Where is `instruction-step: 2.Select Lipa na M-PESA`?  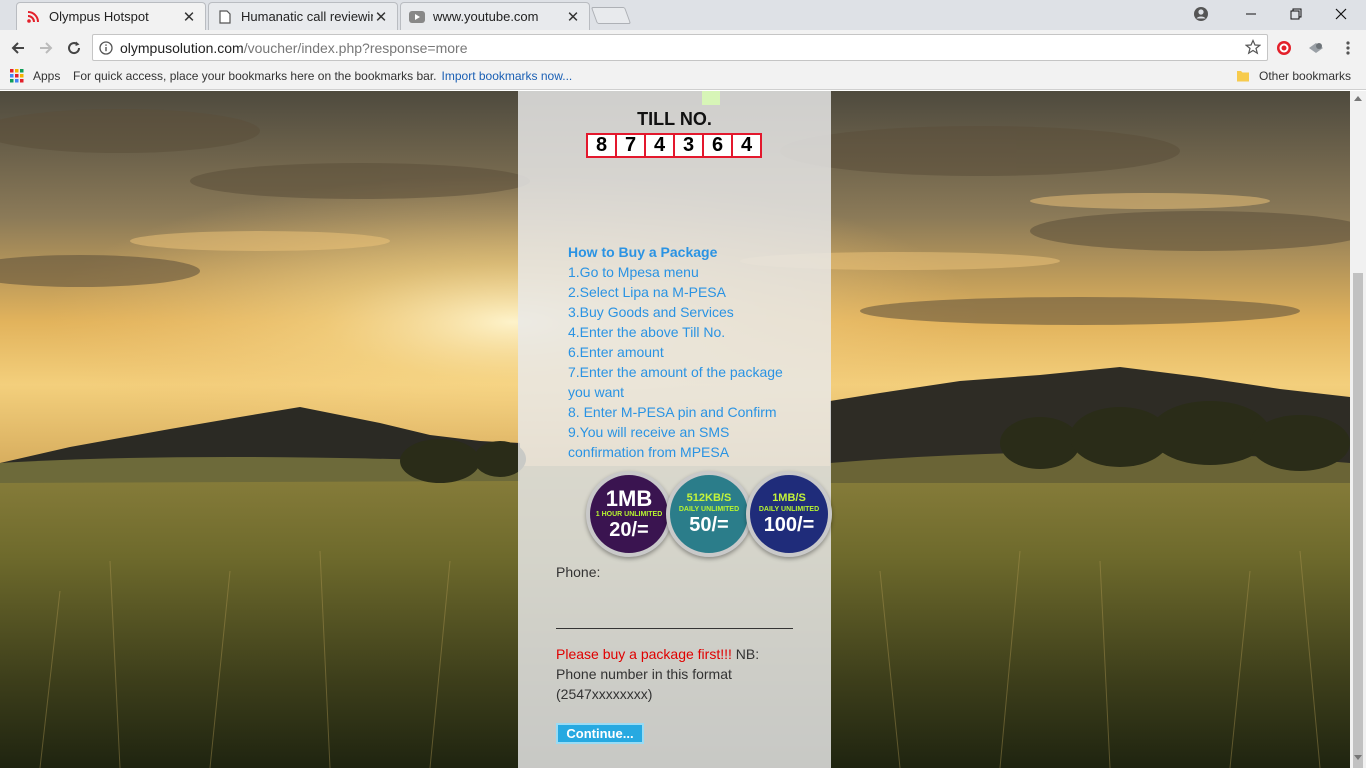
instruction-step: 2.Select Lipa na M-PESA is located at coordinates (647, 292).